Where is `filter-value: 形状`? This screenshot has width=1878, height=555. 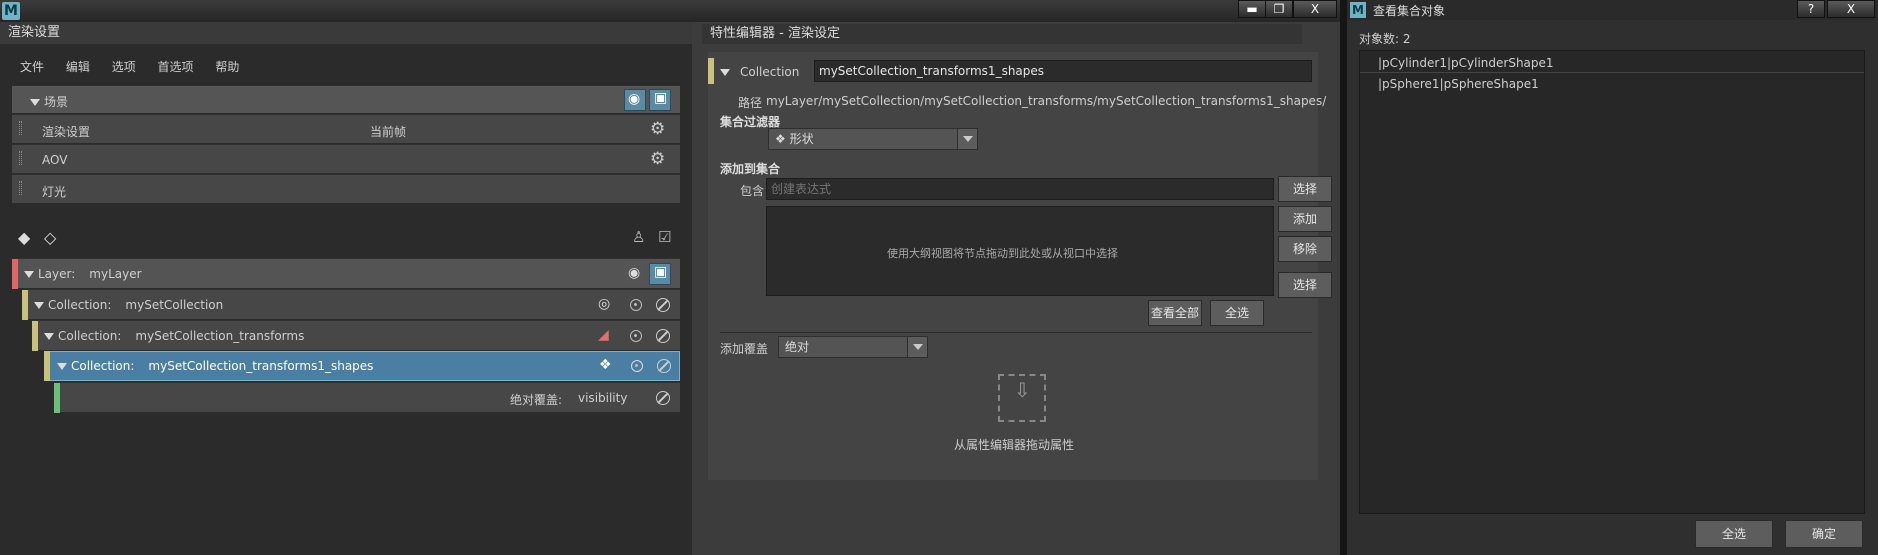
filter-value: 形状 is located at coordinates (801, 139).